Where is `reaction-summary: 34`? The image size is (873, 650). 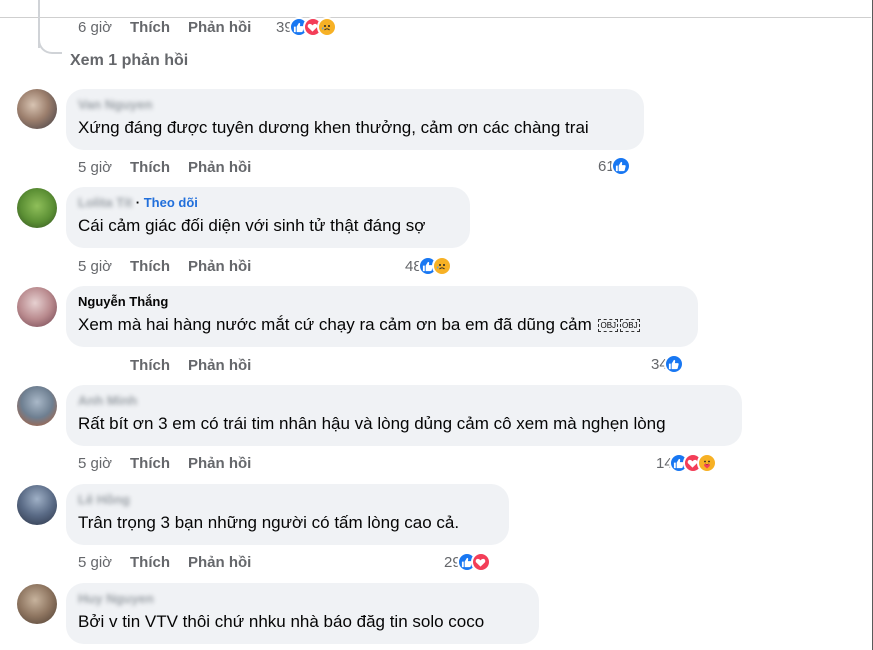 reaction-summary: 34 is located at coordinates (667, 364).